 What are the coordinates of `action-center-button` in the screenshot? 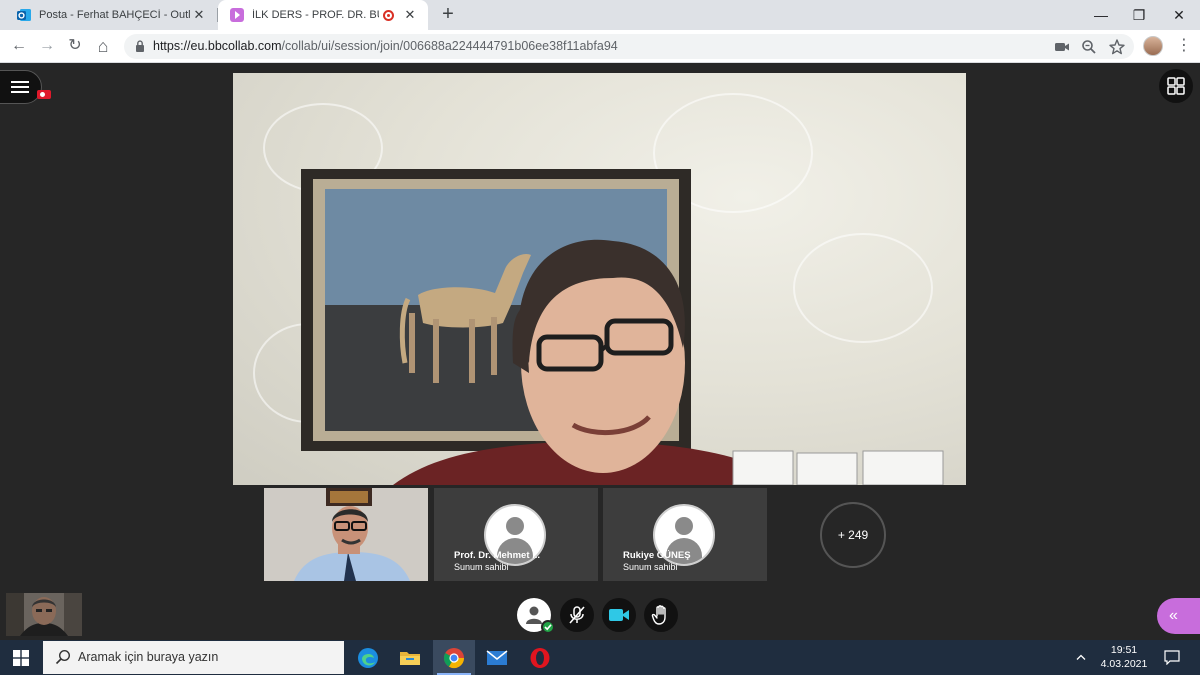 It's located at (1172, 657).